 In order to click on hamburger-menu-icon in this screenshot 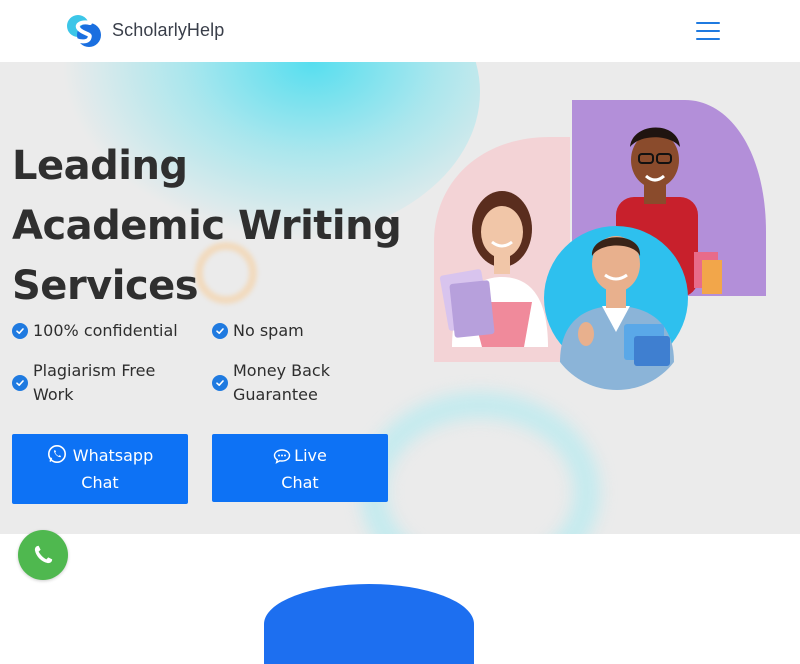, I will do `click(708, 31)`.